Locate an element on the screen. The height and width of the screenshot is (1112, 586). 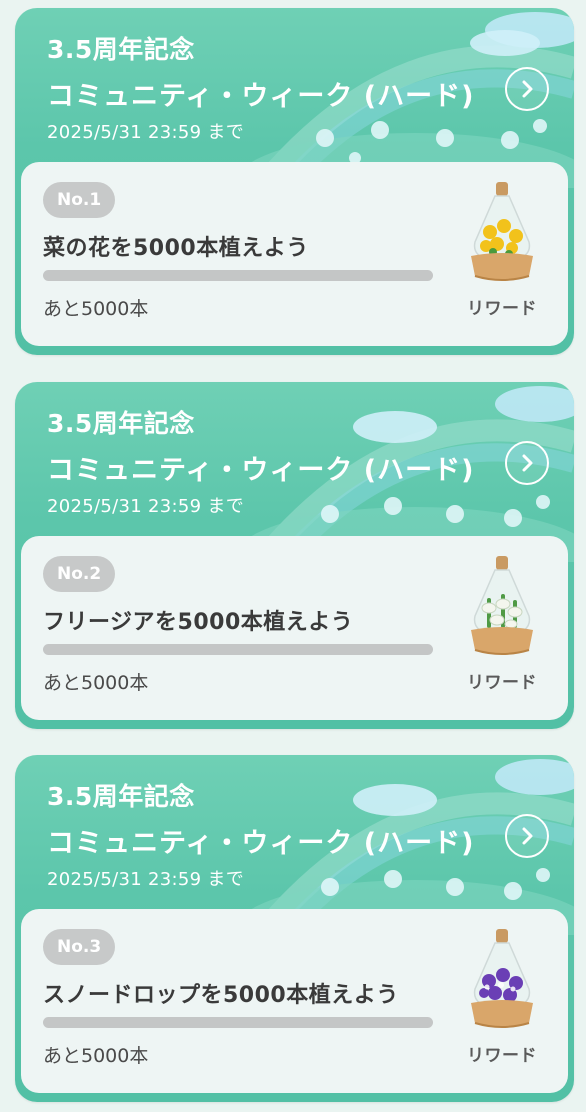
mission-description: フリージアを5000本植えよう is located at coordinates (198, 622).